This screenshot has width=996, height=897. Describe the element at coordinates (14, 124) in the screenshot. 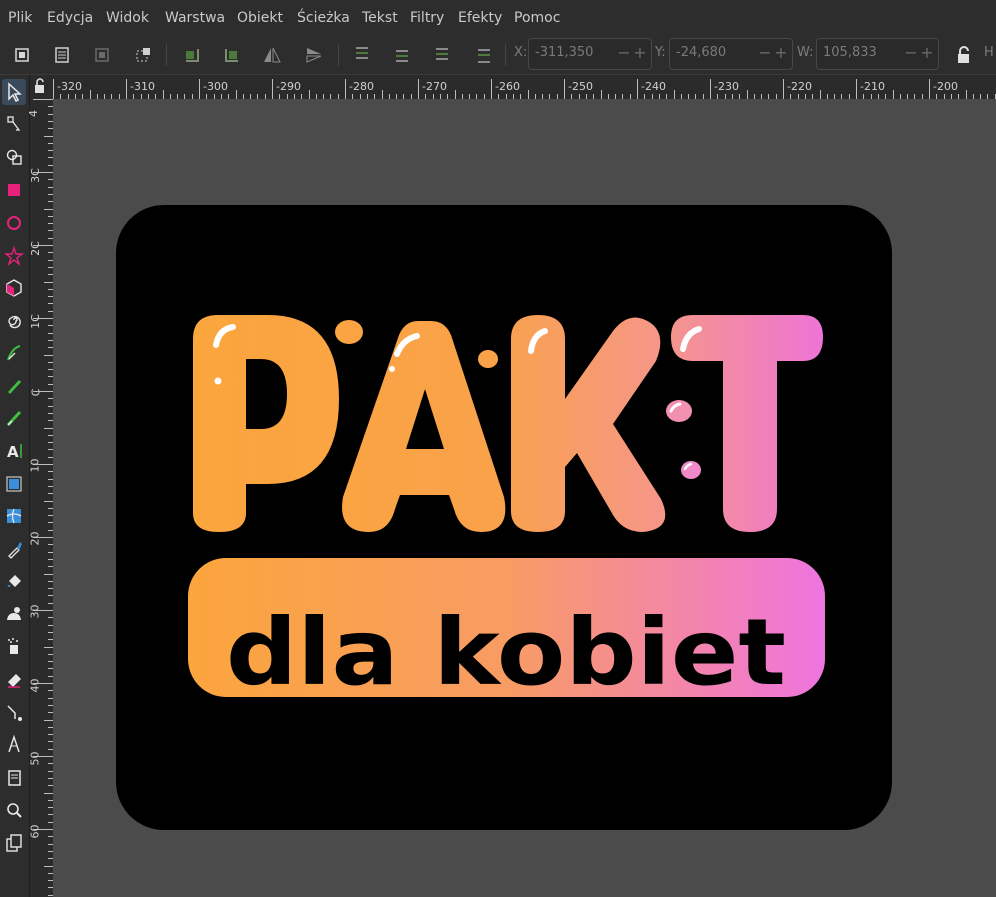

I see `node-tool-icon` at that location.